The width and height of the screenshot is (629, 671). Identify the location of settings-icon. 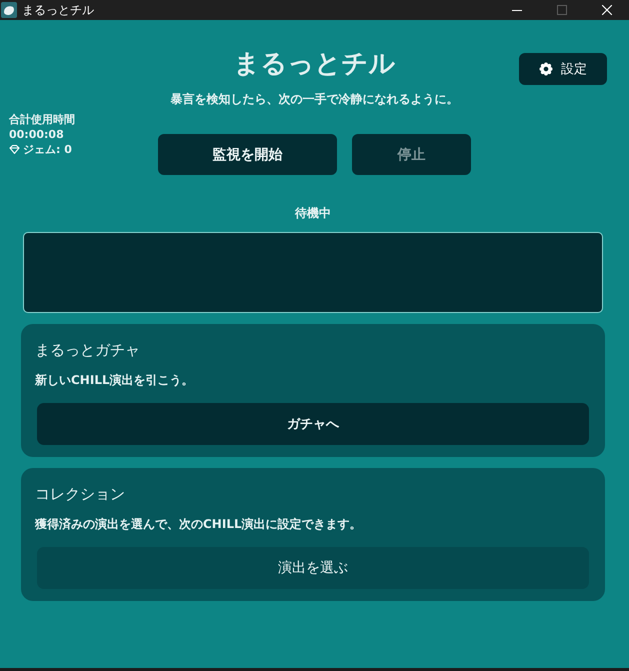
(546, 69).